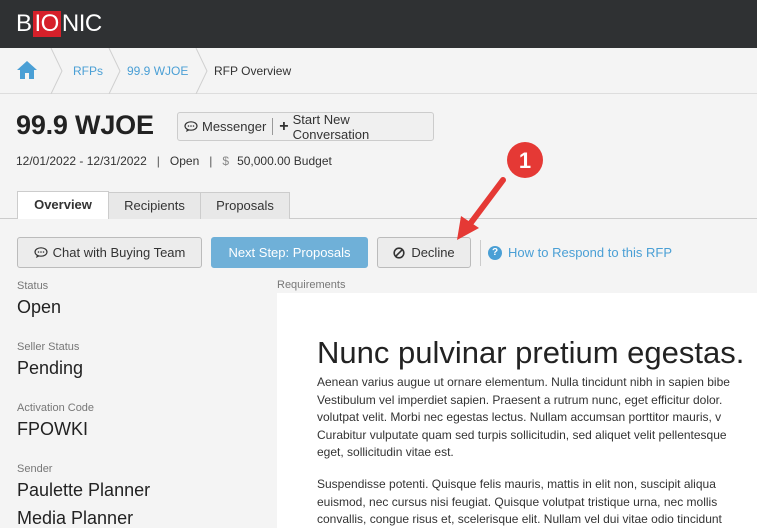 Image resolution: width=757 pixels, height=528 pixels. What do you see at coordinates (399, 252) in the screenshot?
I see `ban-icon` at bounding box center [399, 252].